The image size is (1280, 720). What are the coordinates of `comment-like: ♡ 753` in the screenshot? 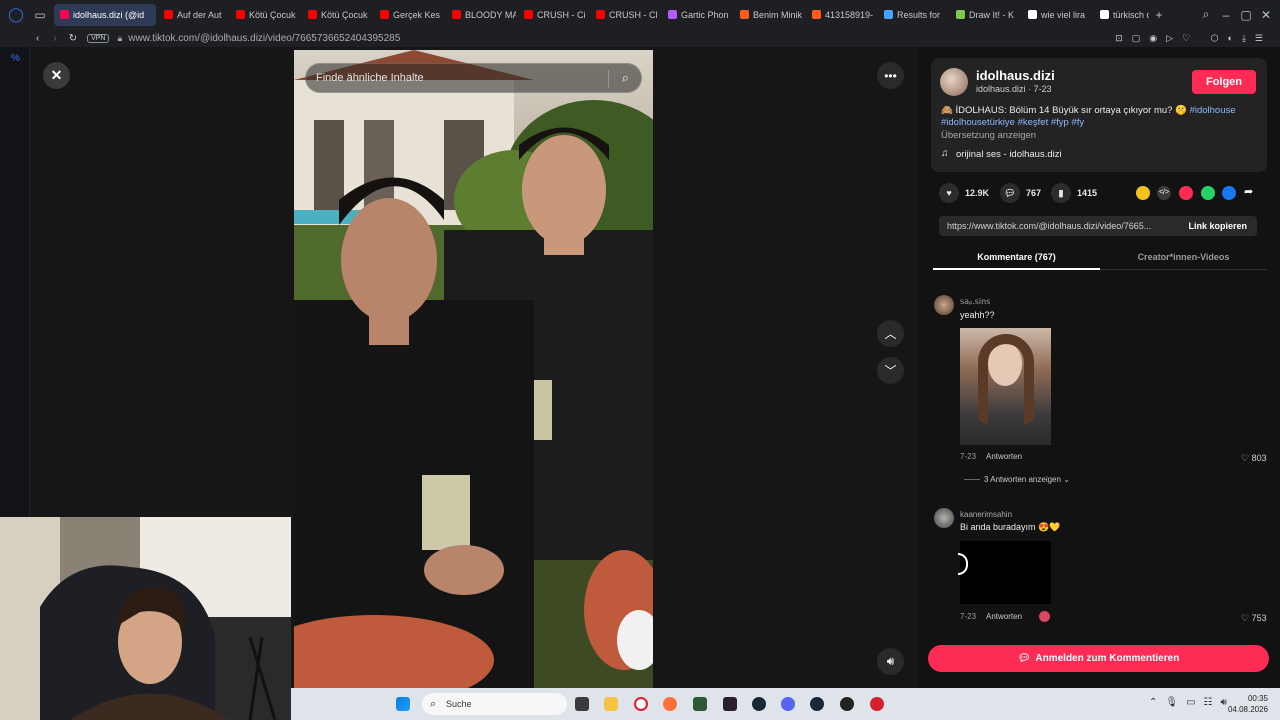 It's located at (1254, 618).